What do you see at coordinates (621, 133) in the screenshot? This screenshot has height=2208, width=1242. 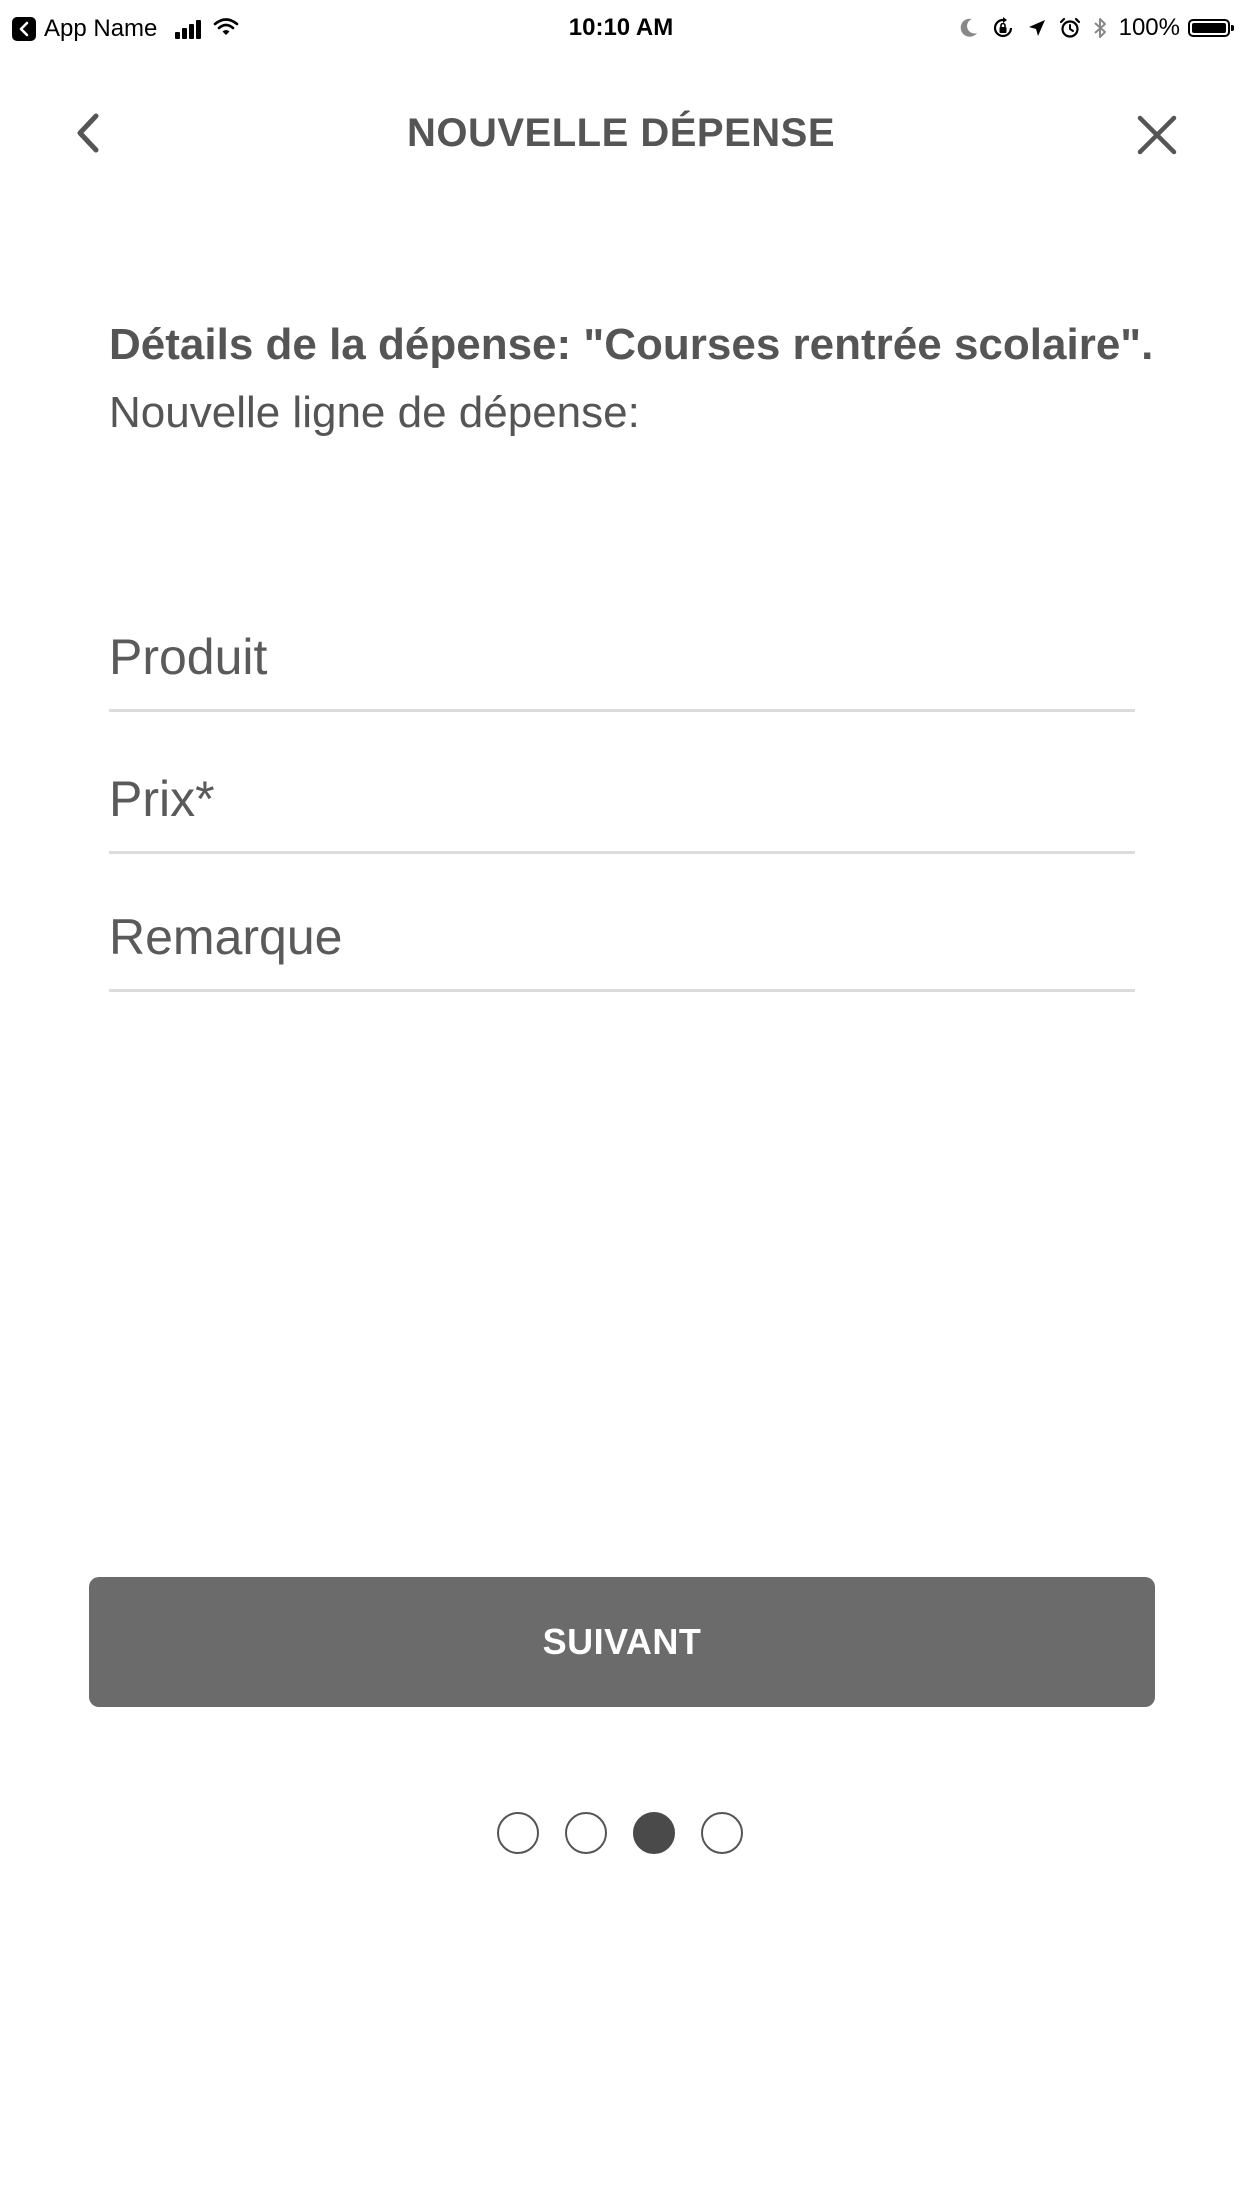 I see `page-title: NOUVELLE DÉPENSE` at bounding box center [621, 133].